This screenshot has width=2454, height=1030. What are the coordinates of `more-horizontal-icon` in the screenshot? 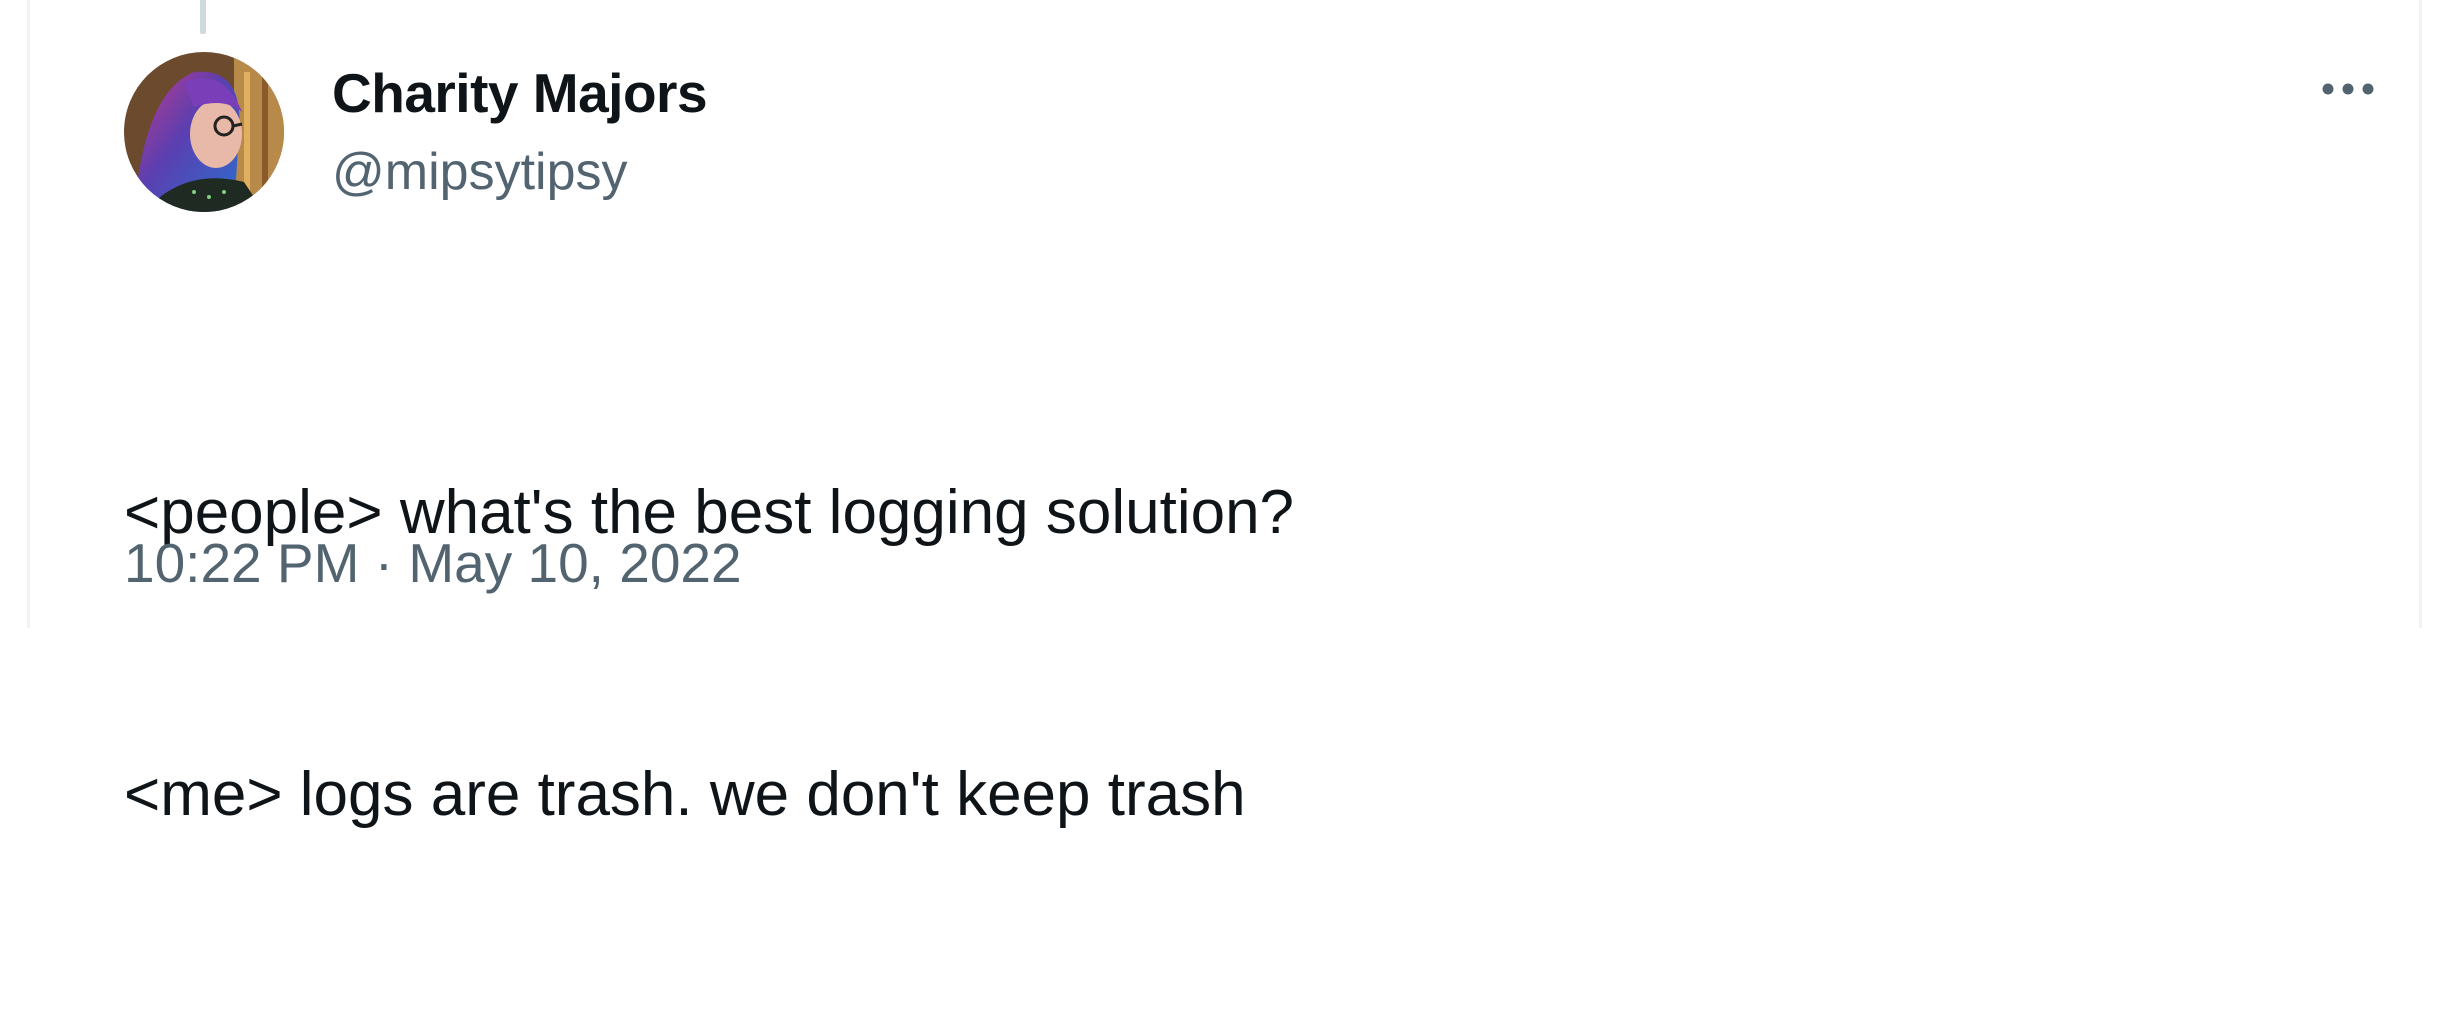 It's located at (2348, 89).